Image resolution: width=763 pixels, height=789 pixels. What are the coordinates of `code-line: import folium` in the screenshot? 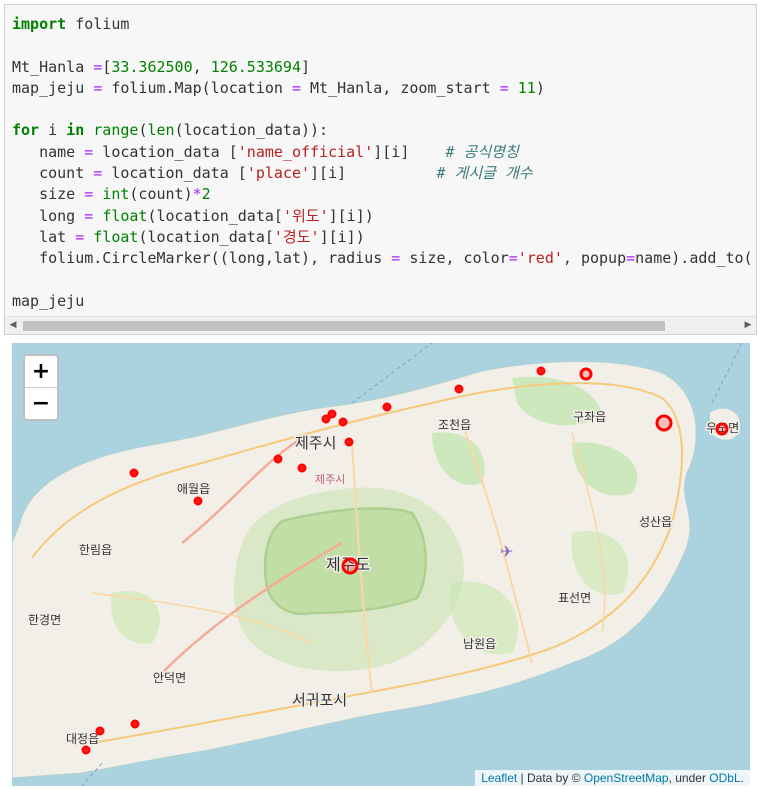 It's located at (382, 24).